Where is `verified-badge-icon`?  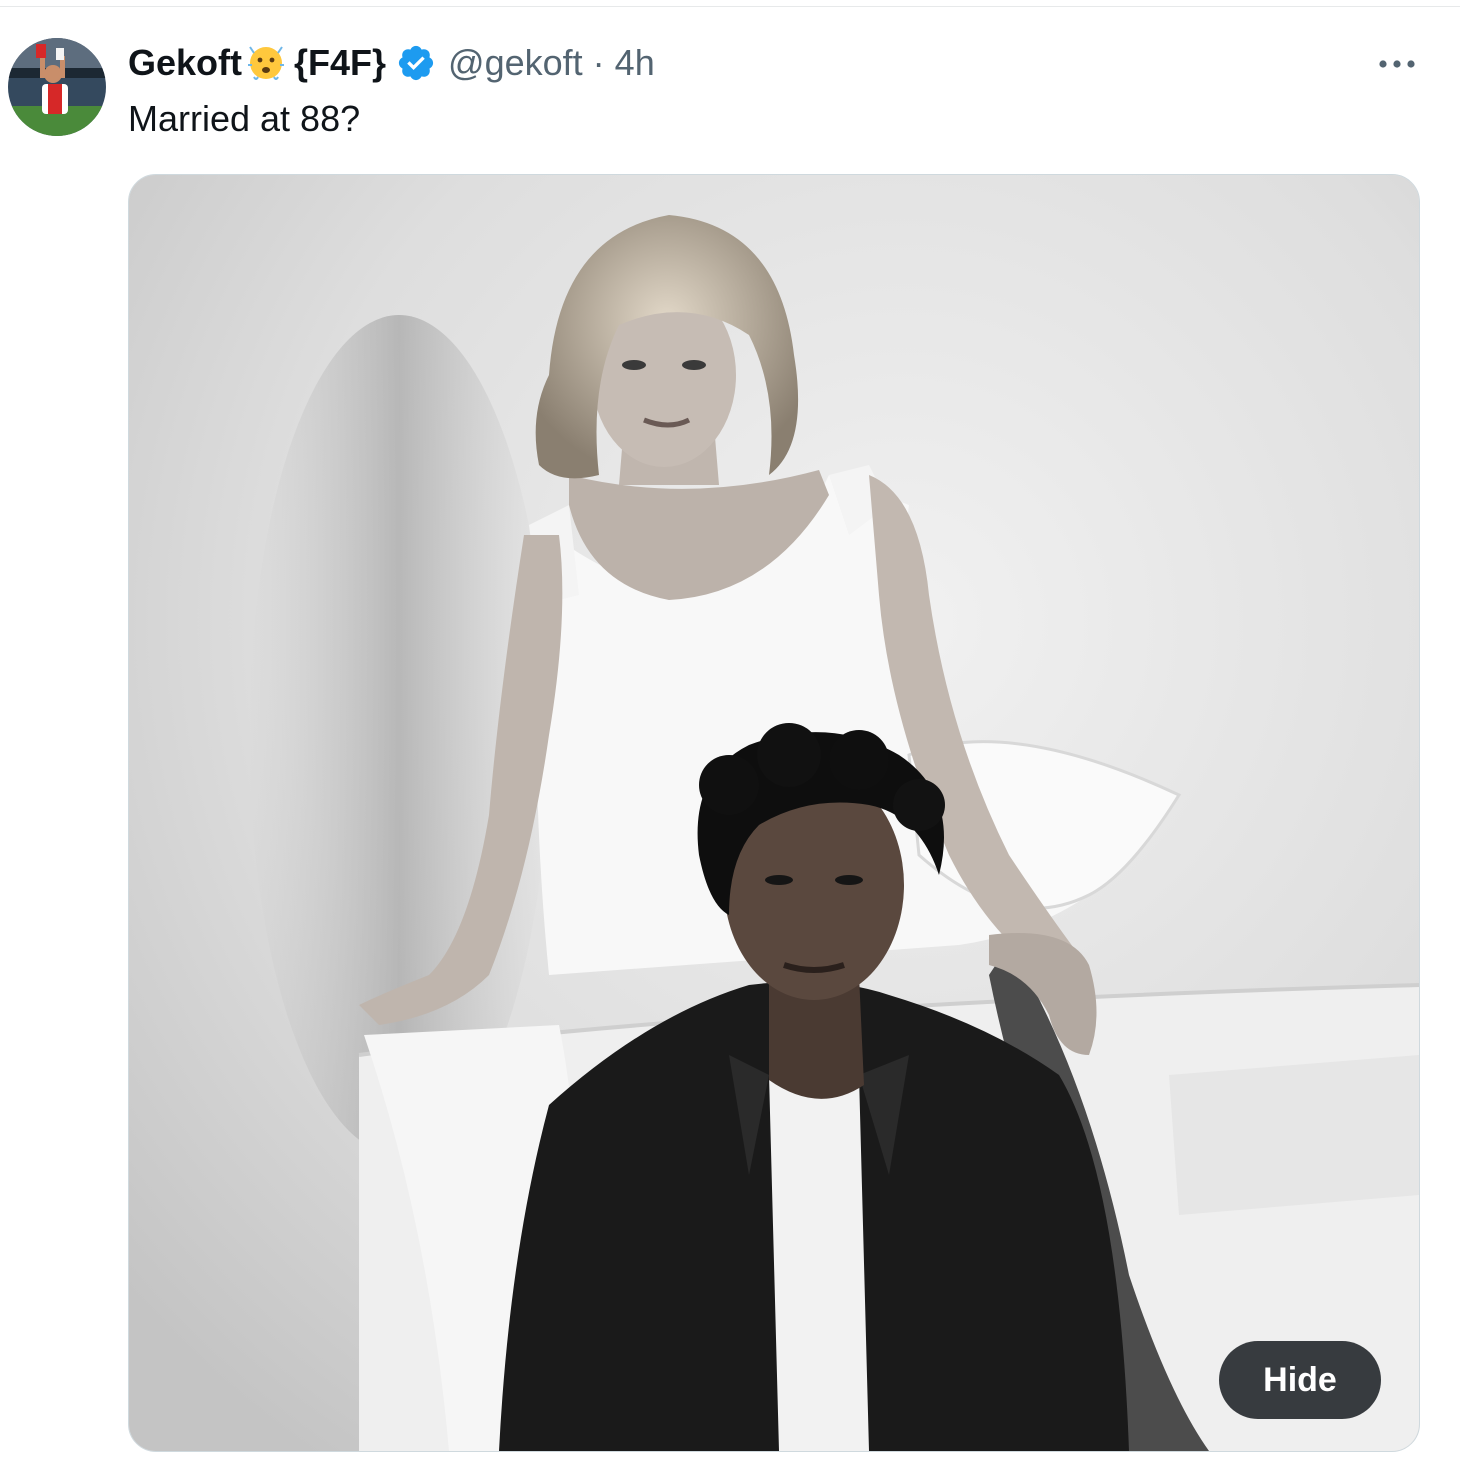
verified-badge-icon is located at coordinates (416, 63).